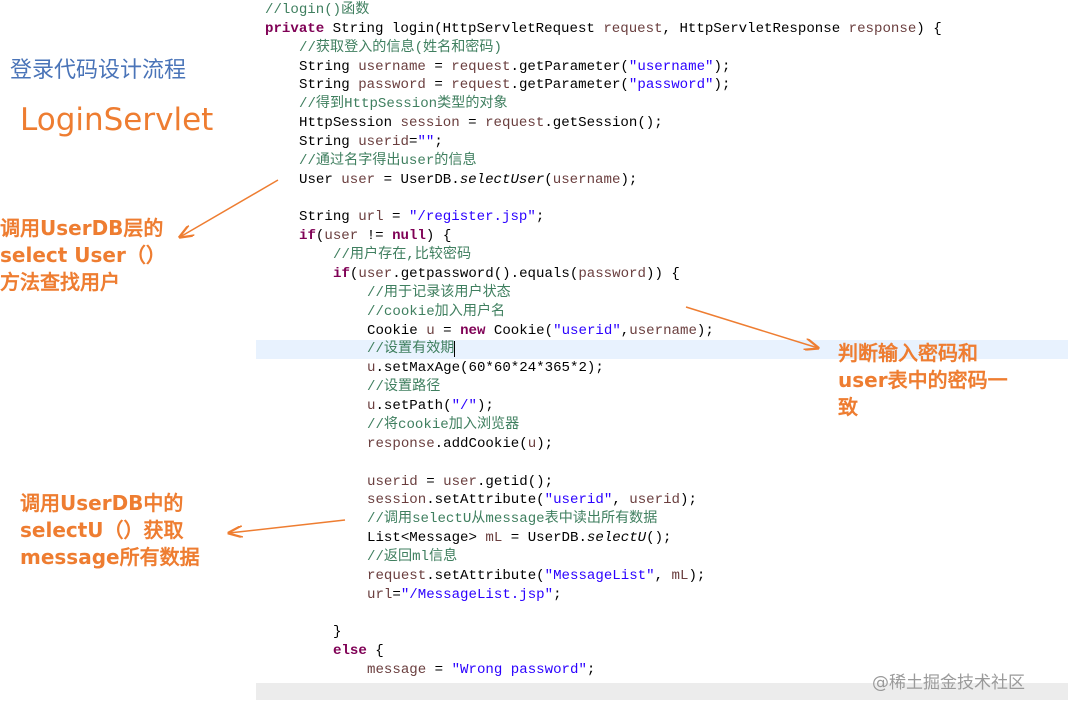 Image resolution: width=1068 pixels, height=710 pixels. Describe the element at coordinates (751, 327) in the screenshot. I see `arrow-password-check` at that location.